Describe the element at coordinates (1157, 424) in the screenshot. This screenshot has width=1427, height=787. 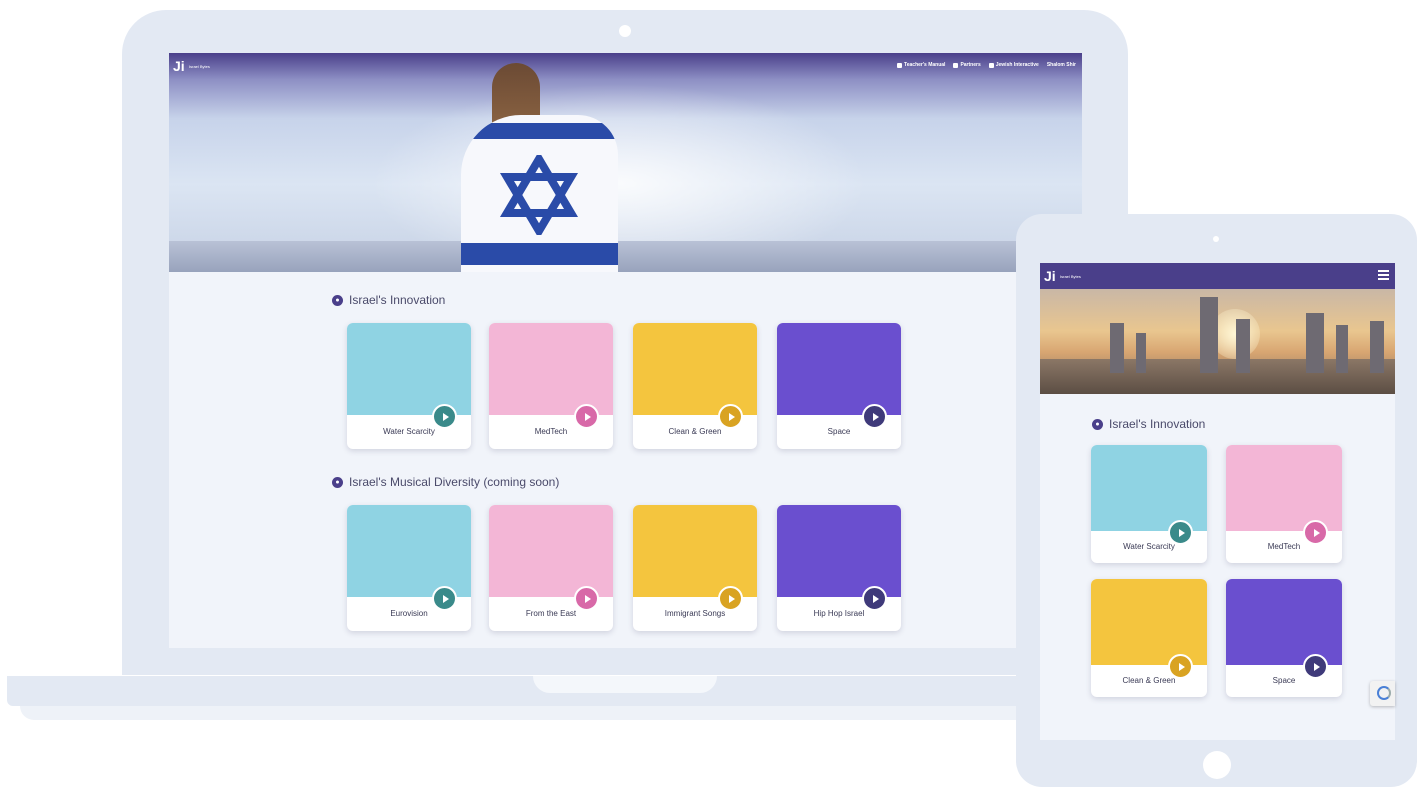
I see `tablet-section-title-text: Israel's Innovation` at that location.